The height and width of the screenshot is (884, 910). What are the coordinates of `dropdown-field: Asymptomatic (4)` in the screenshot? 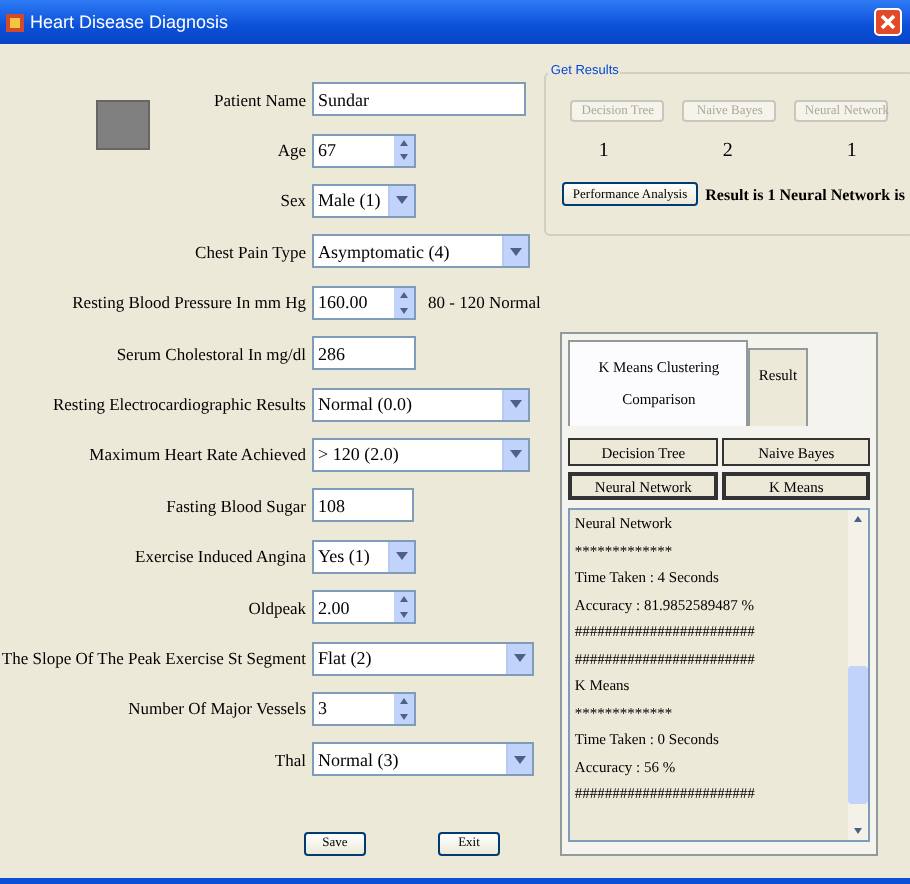 It's located at (421, 251).